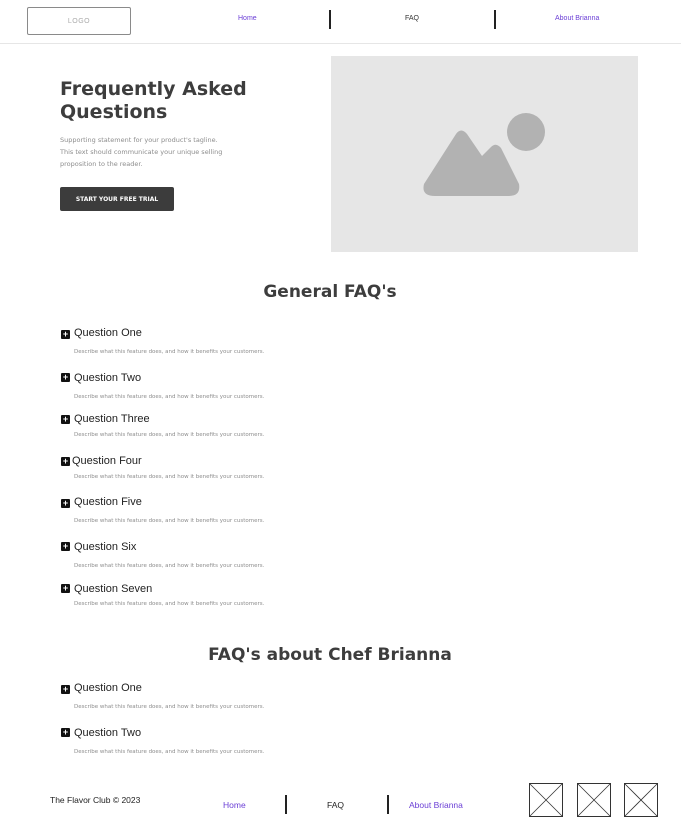  I want to click on image-placeholder-icon, so click(484, 154).